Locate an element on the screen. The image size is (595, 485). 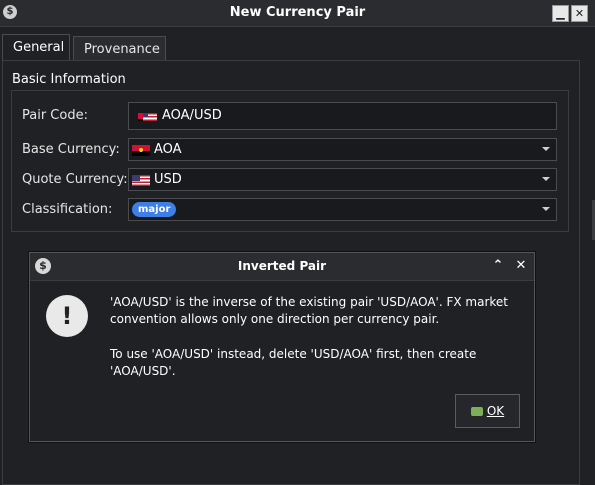
pair-code-field: AOA/USD is located at coordinates (342, 116).